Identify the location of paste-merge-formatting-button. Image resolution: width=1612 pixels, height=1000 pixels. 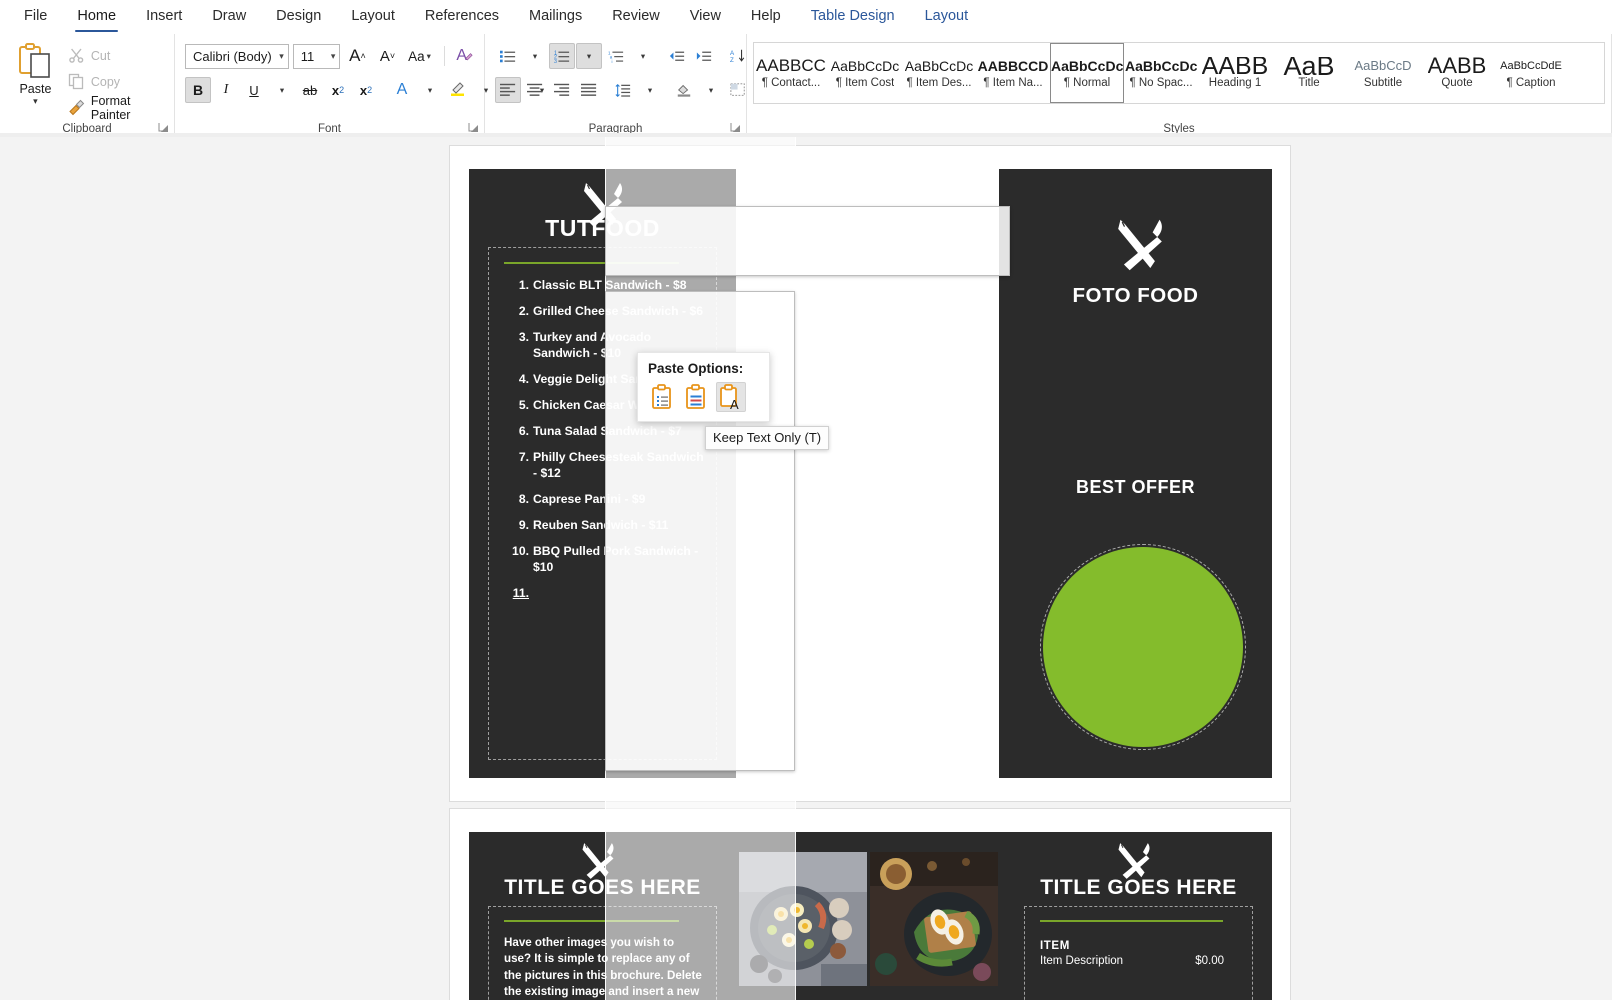
(697, 397).